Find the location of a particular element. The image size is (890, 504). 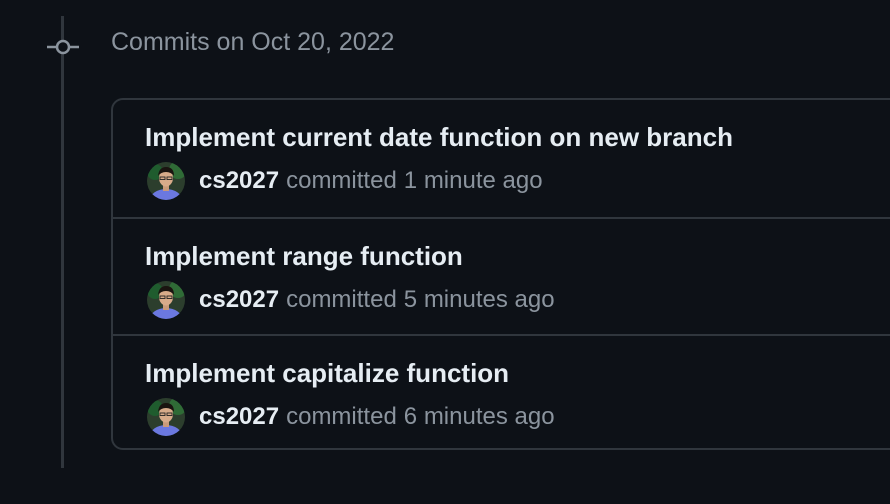

commit-time: 5 minutes ago is located at coordinates (479, 299).